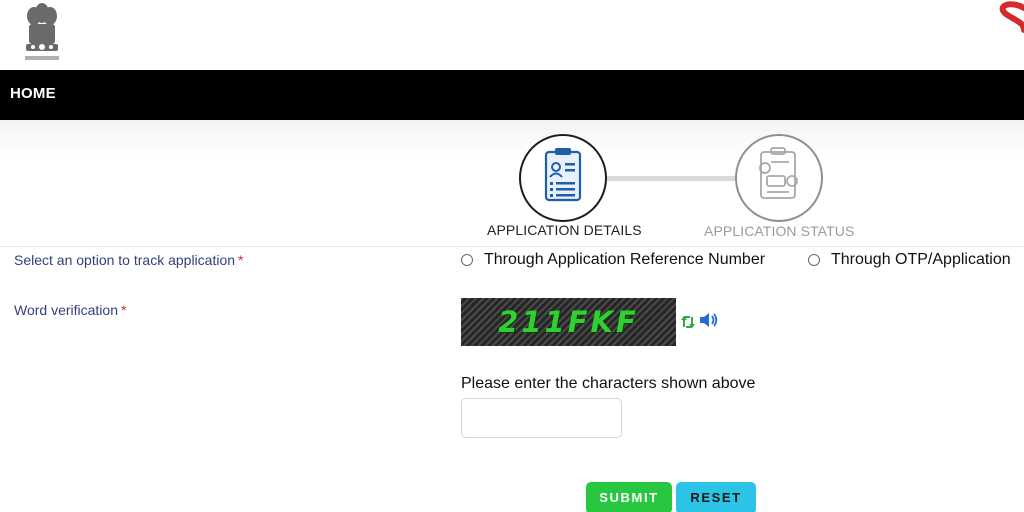 This screenshot has width=1024, height=512. I want to click on refresh-icon, so click(688, 322).